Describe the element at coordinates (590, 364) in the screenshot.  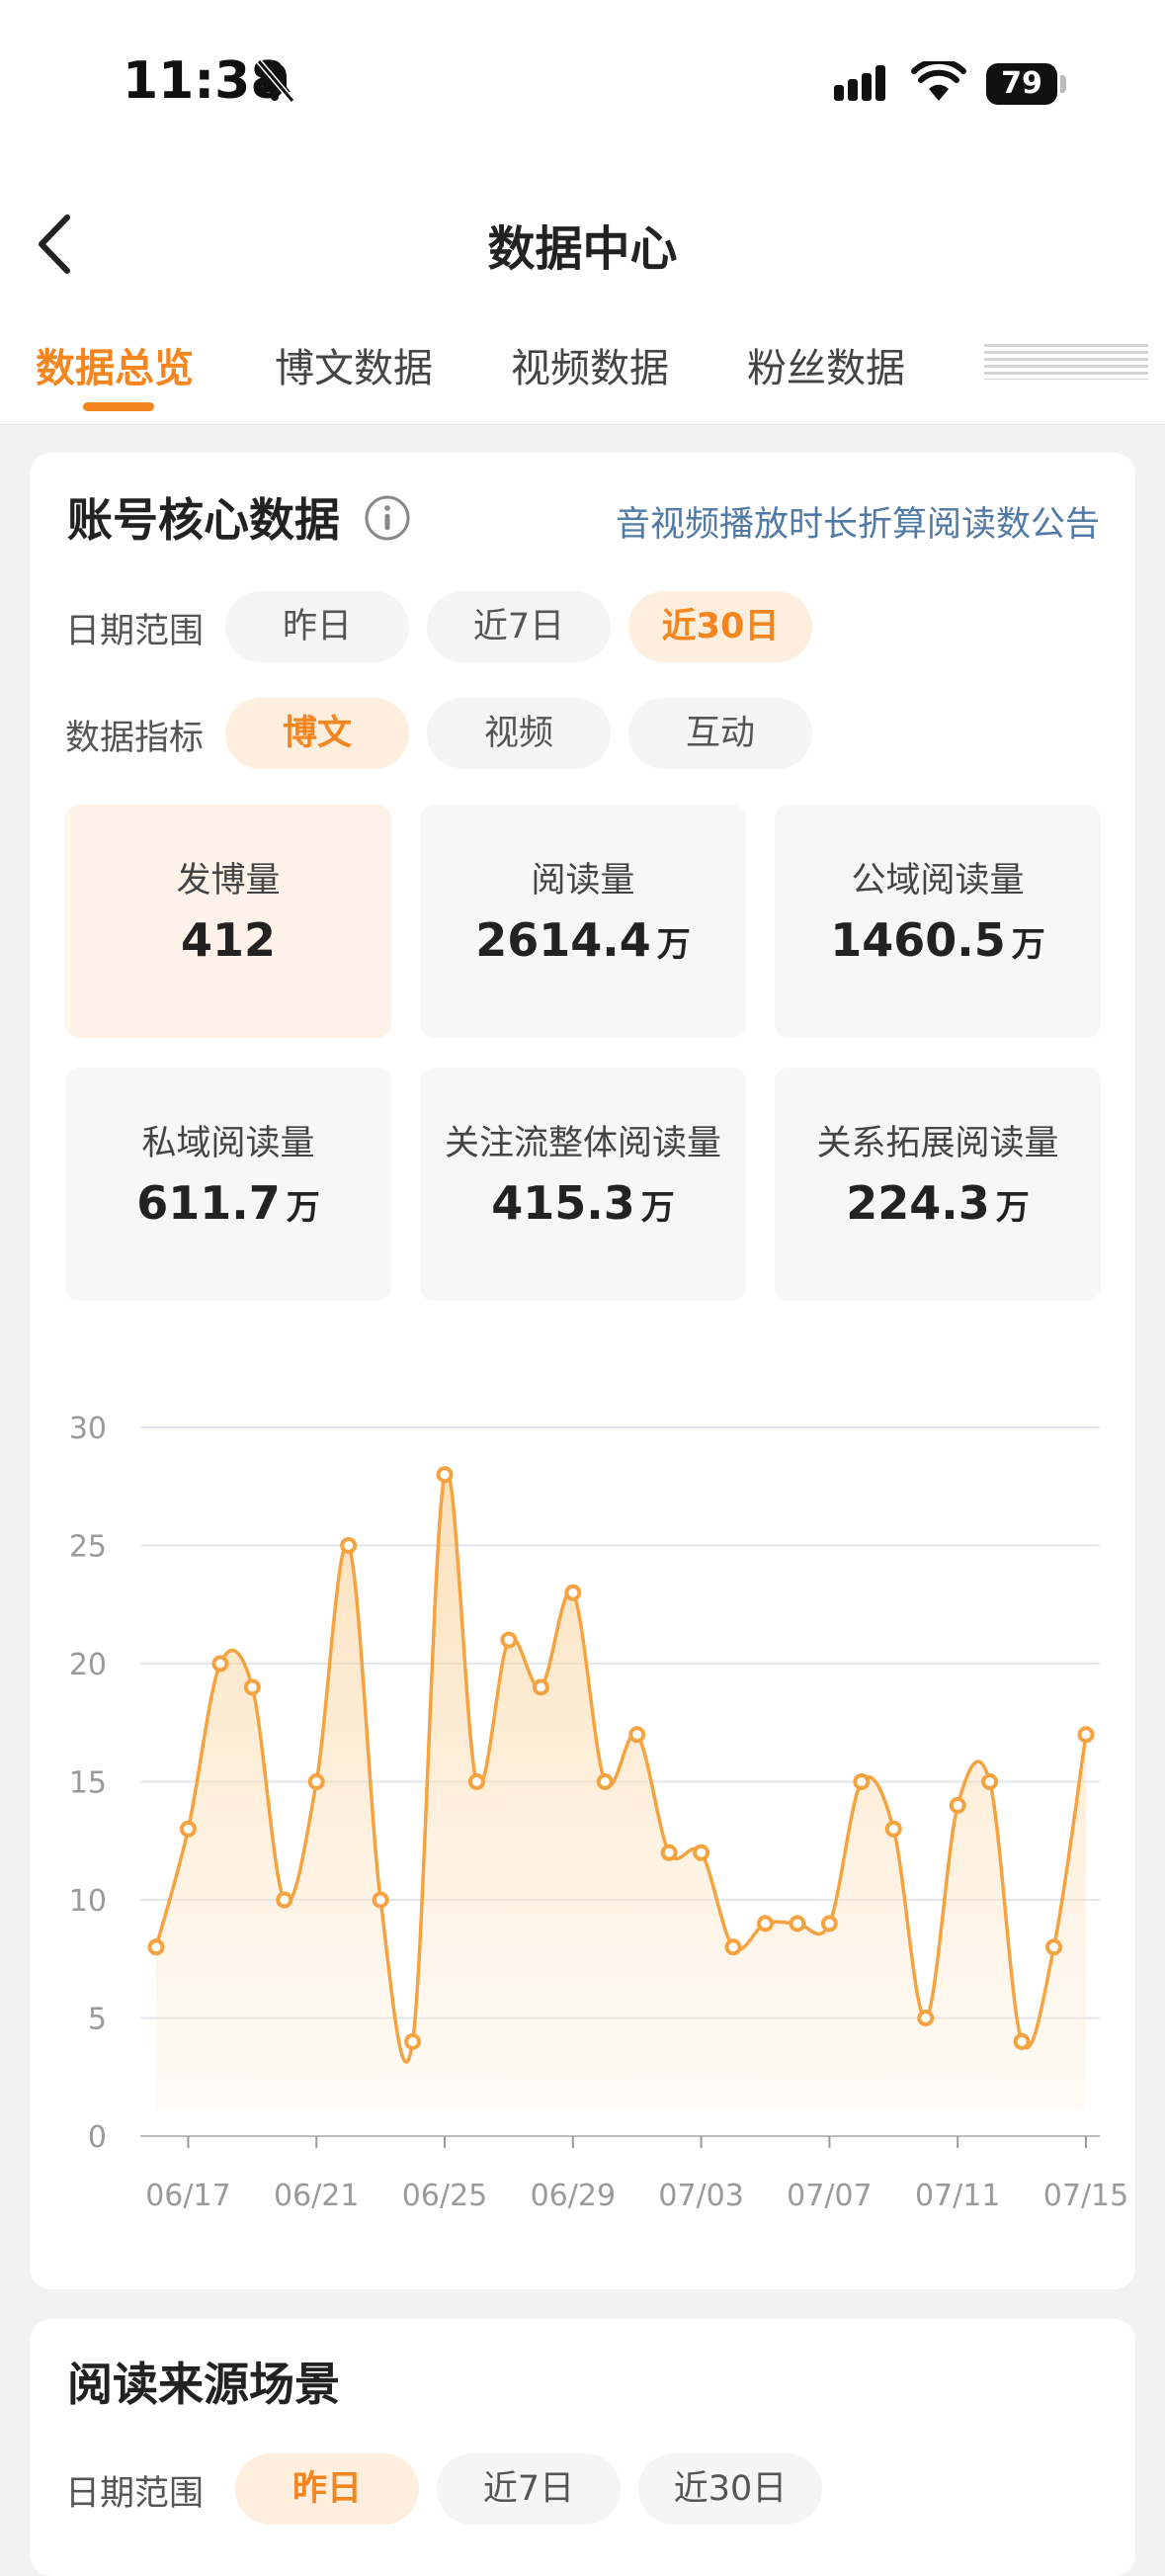
I see `tab-video-data: 视频数据` at that location.